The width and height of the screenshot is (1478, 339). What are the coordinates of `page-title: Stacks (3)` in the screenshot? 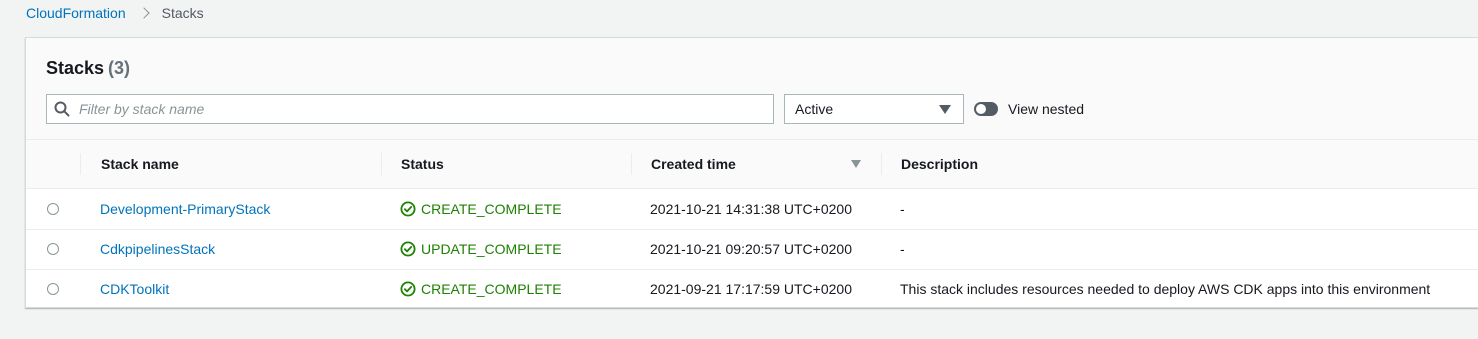 It's located at (88, 68).